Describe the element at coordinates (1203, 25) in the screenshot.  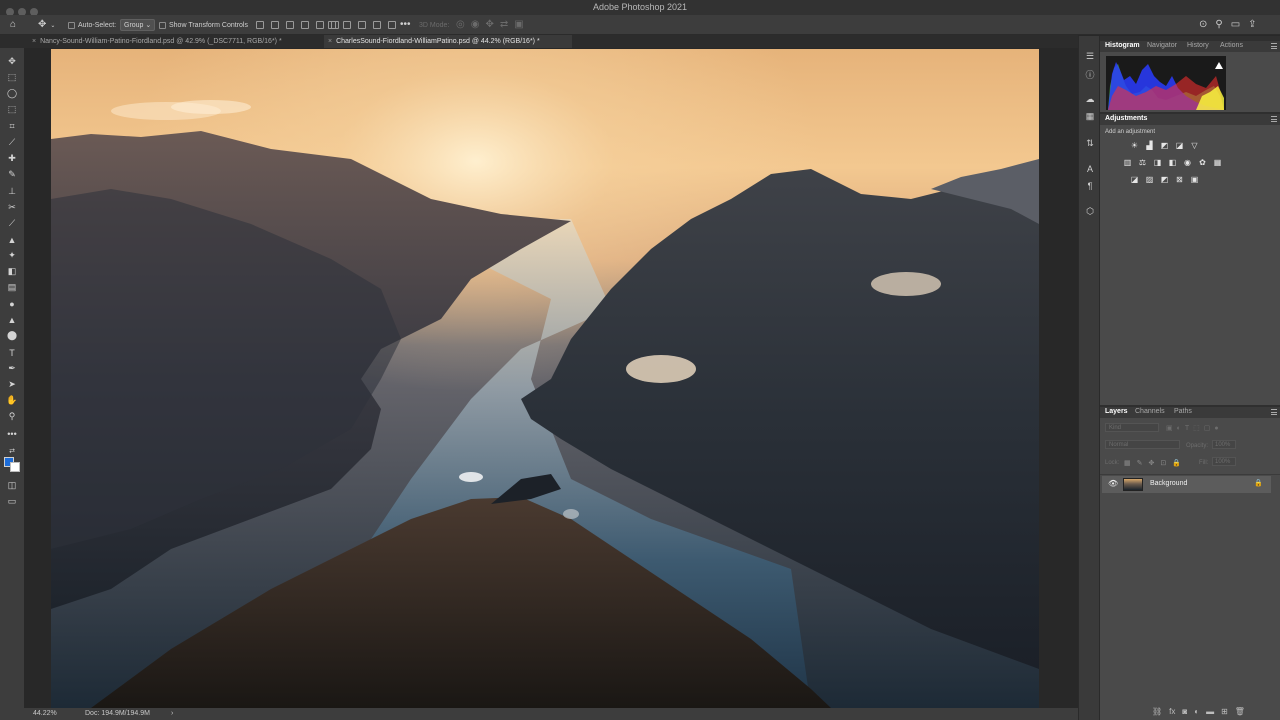
I see `share-icon: ⊙` at that location.